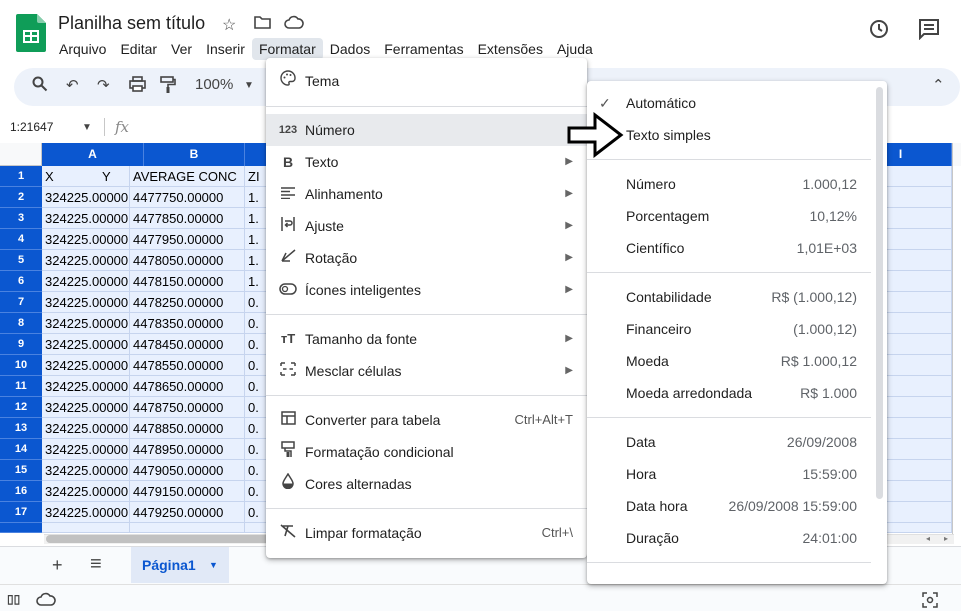 The image size is (961, 611). I want to click on search-menus-icon, so click(40, 86).